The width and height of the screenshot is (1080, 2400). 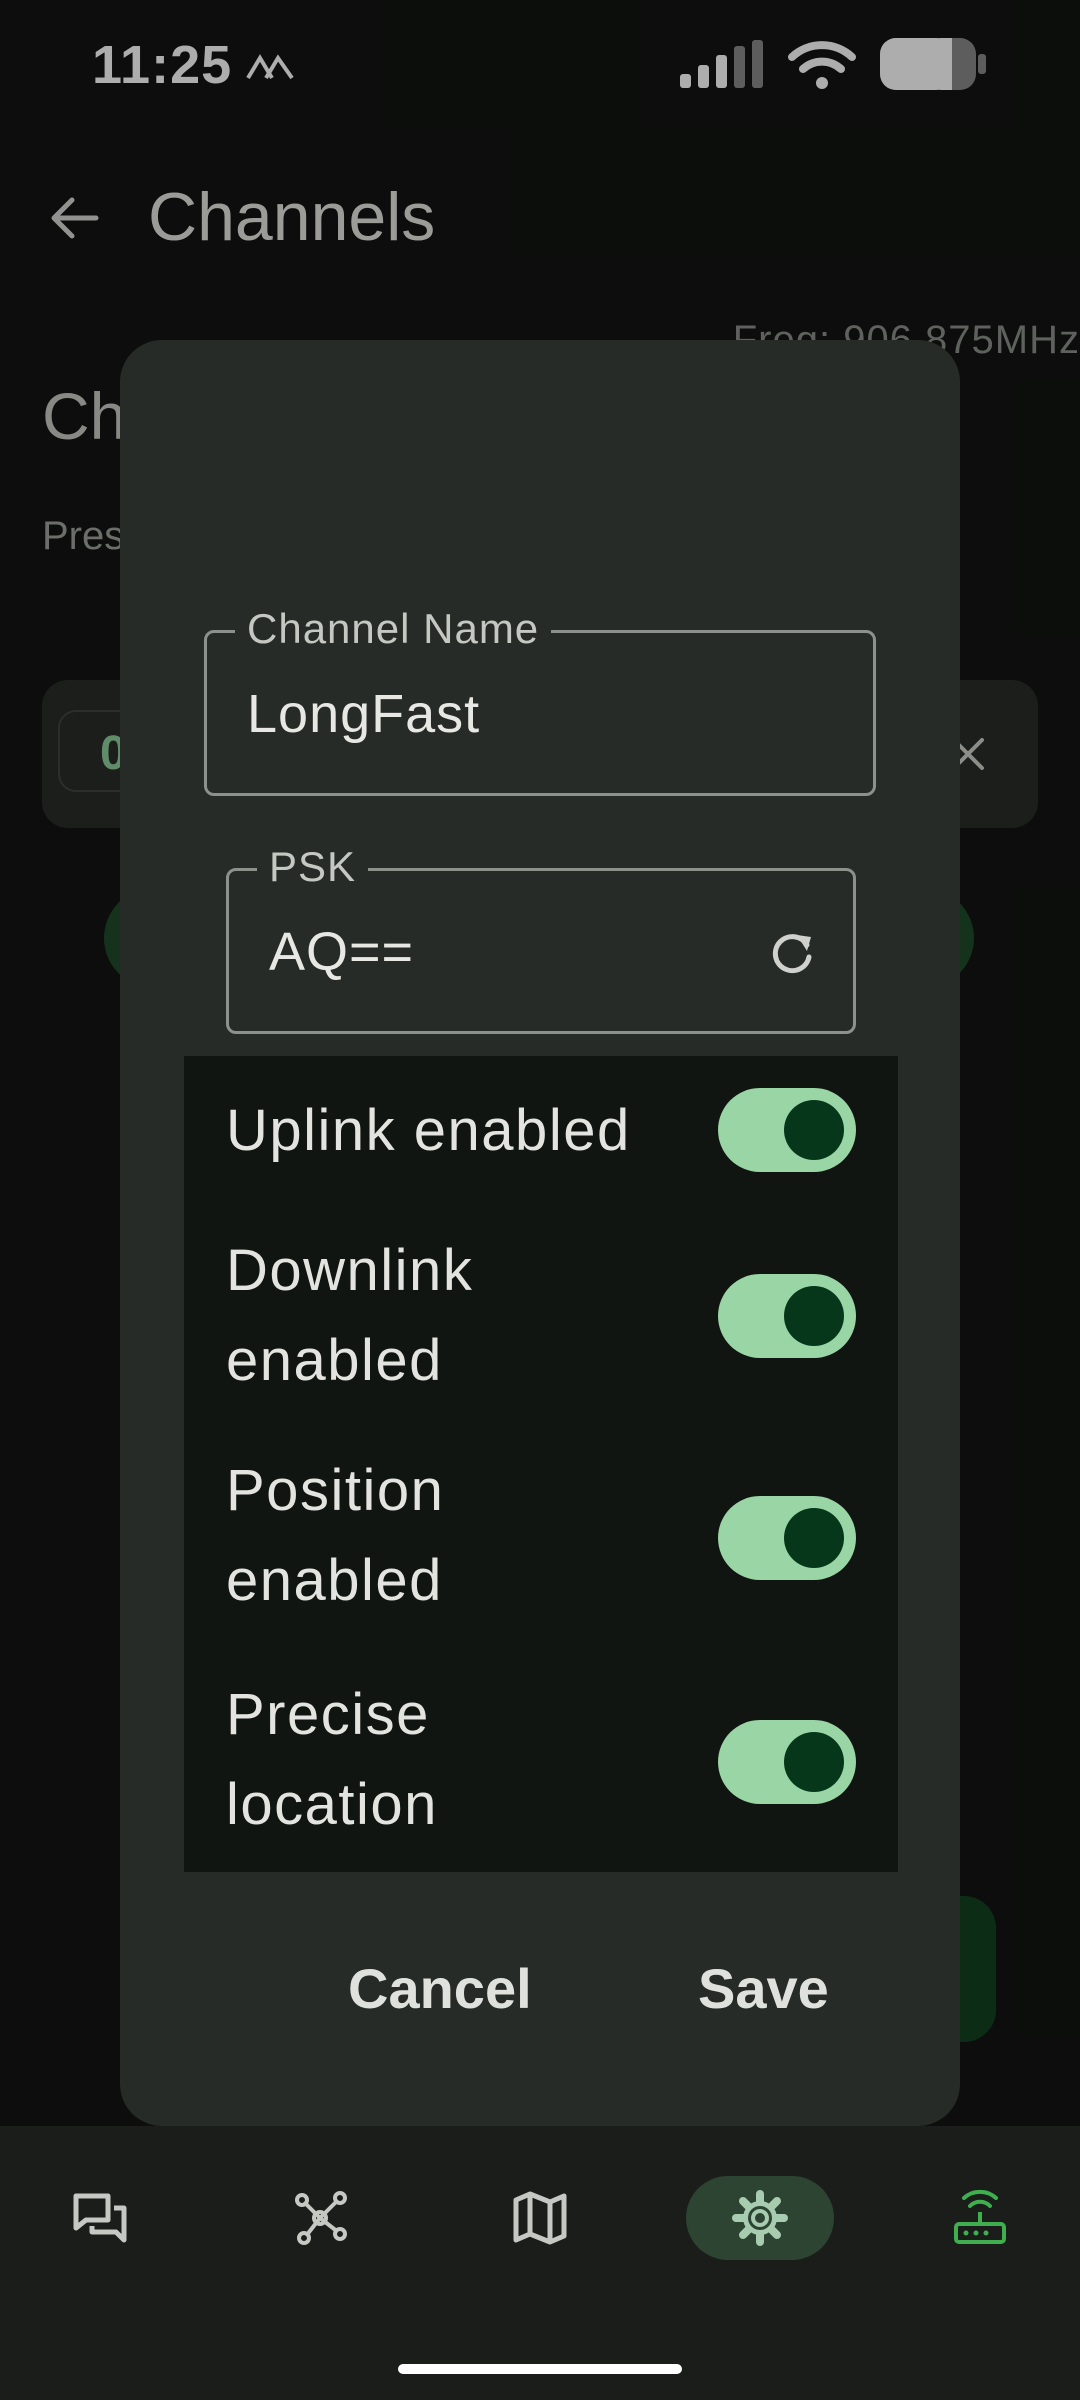 What do you see at coordinates (763, 1988) in the screenshot?
I see `save-button: Save` at bounding box center [763, 1988].